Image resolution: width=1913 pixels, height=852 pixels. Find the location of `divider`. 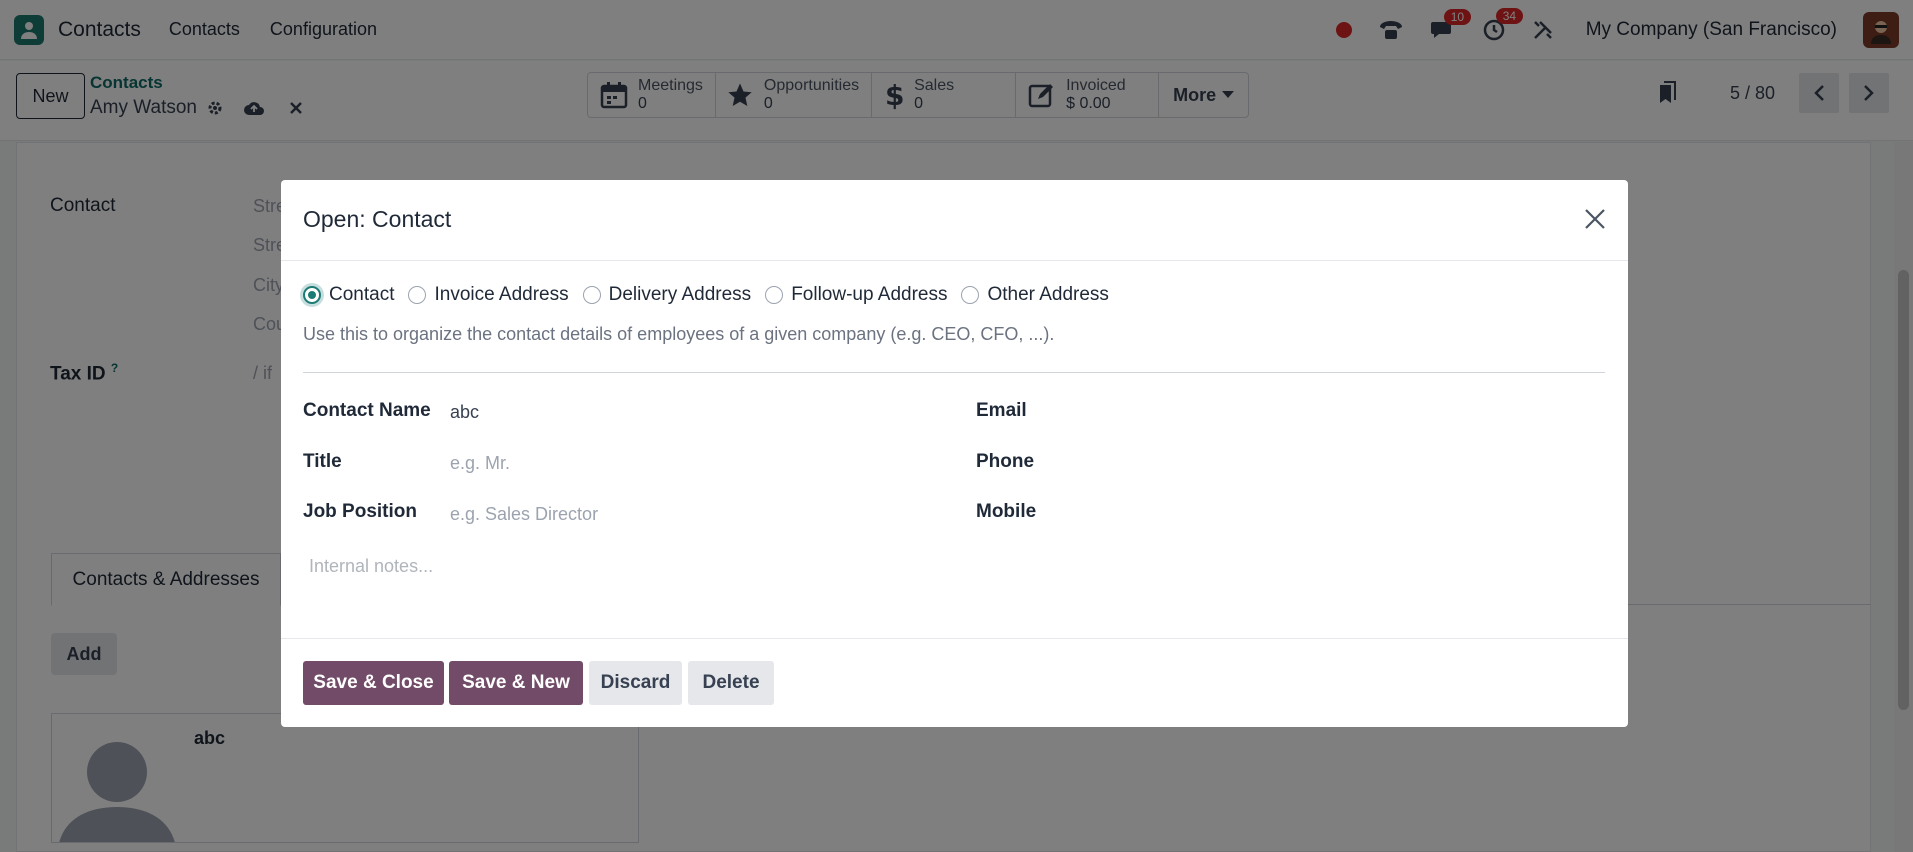

divider is located at coordinates (954, 372).